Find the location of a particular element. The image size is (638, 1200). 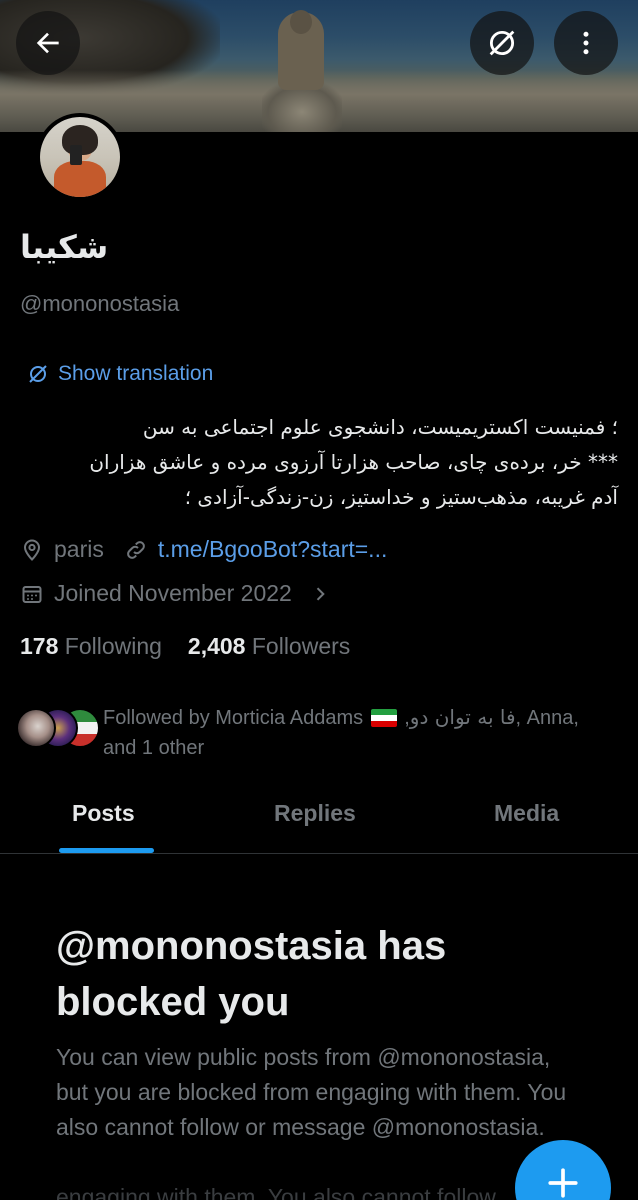

show-translation-link: Show translation is located at coordinates (119, 374).